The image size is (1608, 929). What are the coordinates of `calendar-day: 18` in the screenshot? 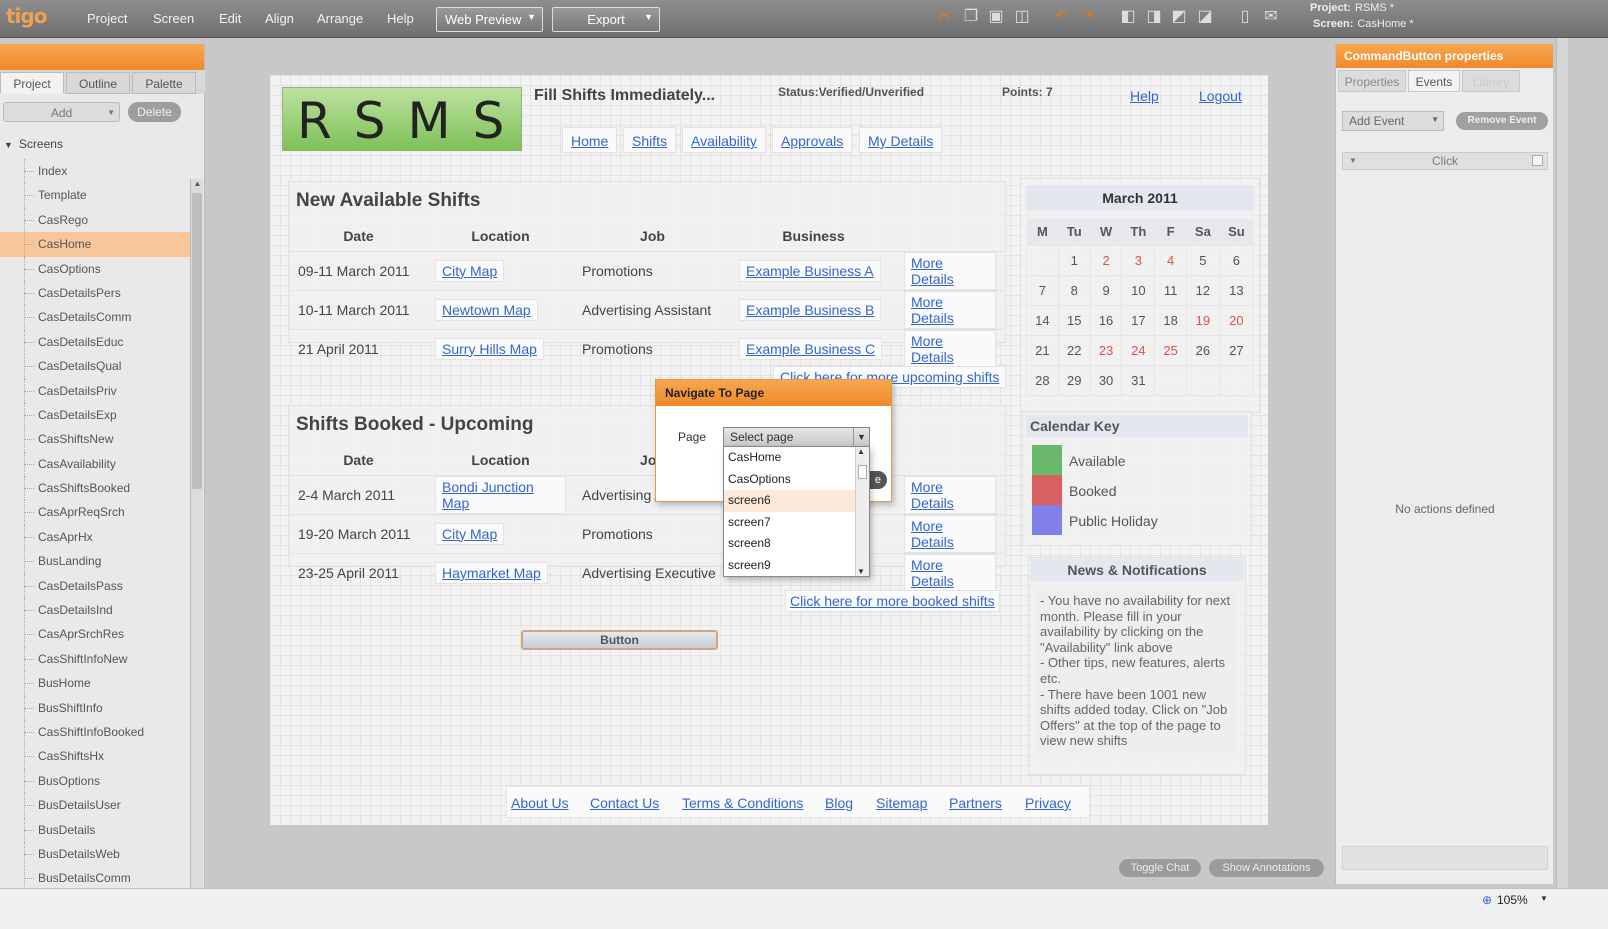 It's located at (1171, 320).